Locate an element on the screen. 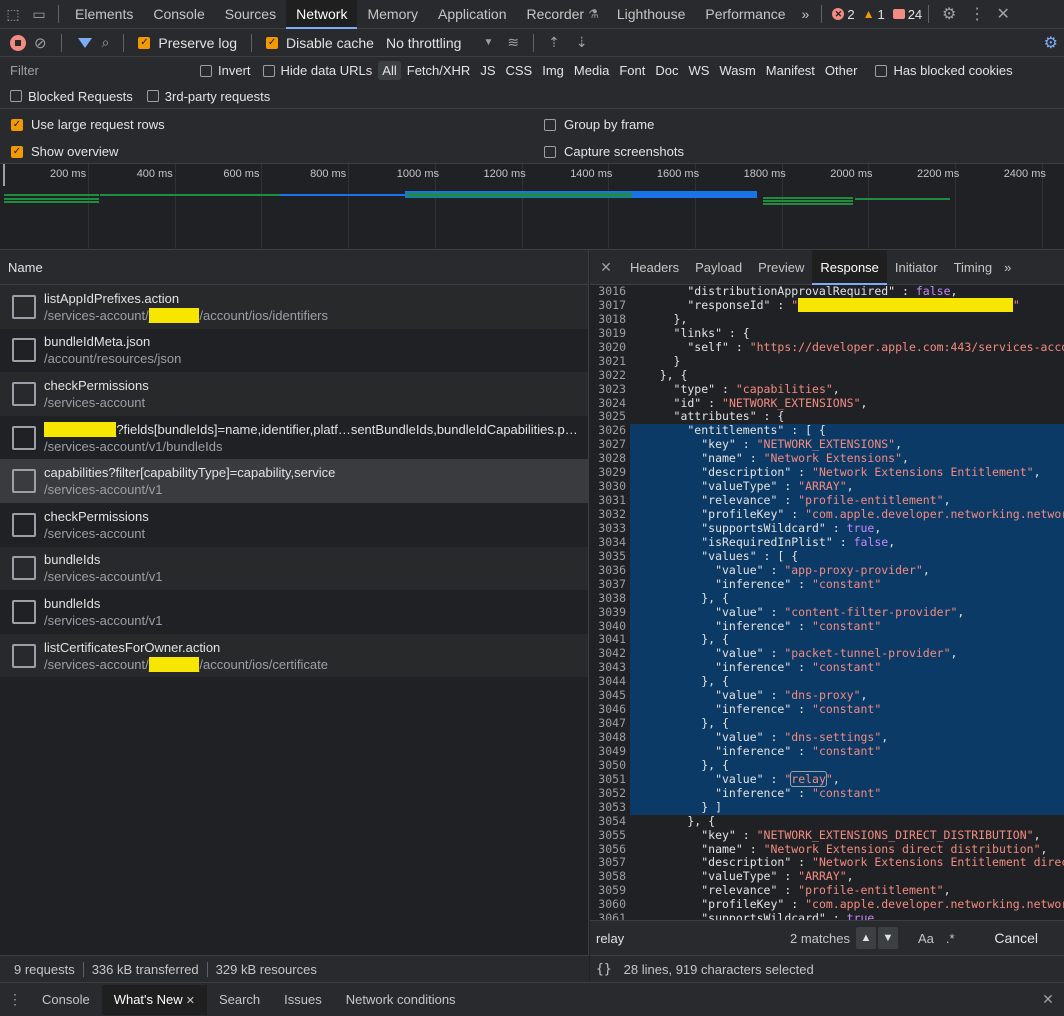  tab-console: Console is located at coordinates (178, 14).